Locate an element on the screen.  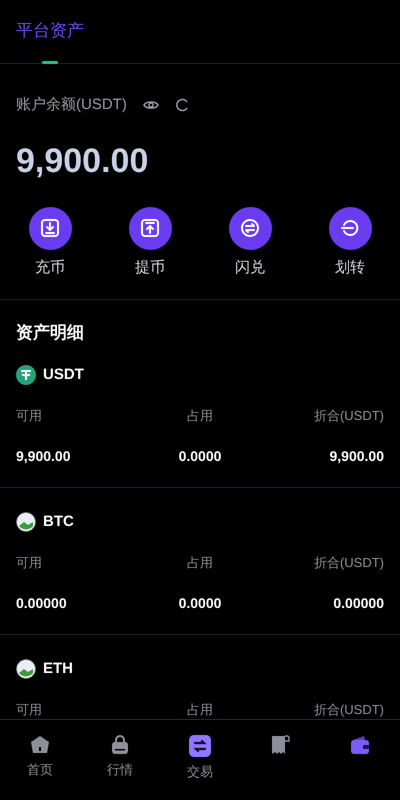
action-button: 闪兑 is located at coordinates (250, 242).